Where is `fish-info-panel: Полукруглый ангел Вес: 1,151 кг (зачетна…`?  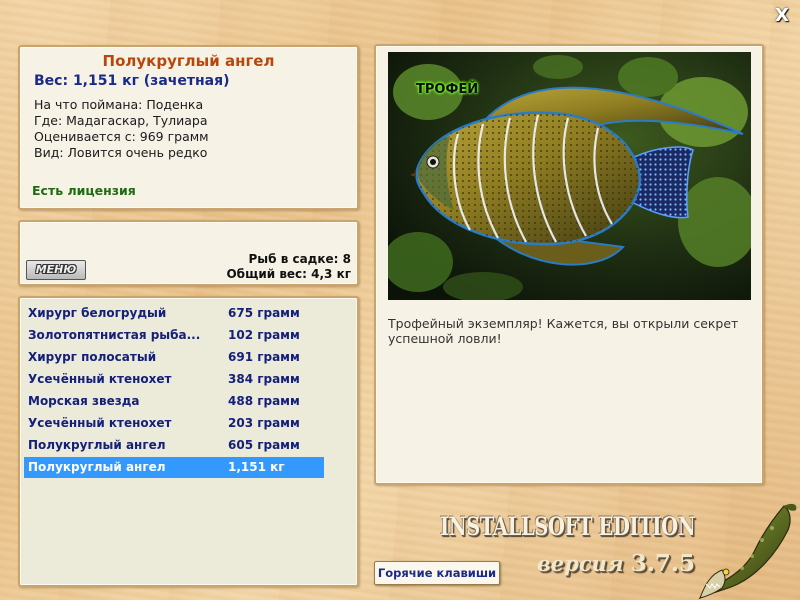
fish-info-panel: Полукруглый ангел Вес: 1,151 кг (зачетна… is located at coordinates (188, 127).